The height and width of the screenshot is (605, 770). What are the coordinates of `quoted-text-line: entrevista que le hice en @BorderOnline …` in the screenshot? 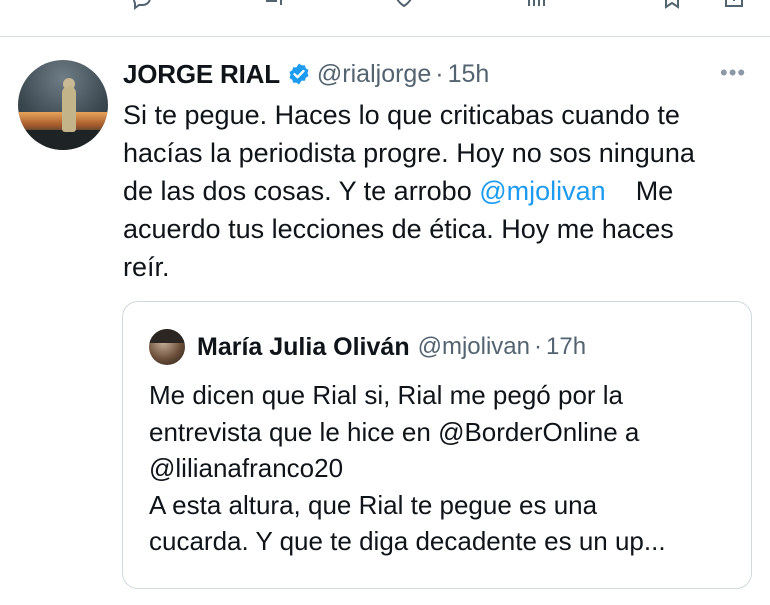 It's located at (394, 431).